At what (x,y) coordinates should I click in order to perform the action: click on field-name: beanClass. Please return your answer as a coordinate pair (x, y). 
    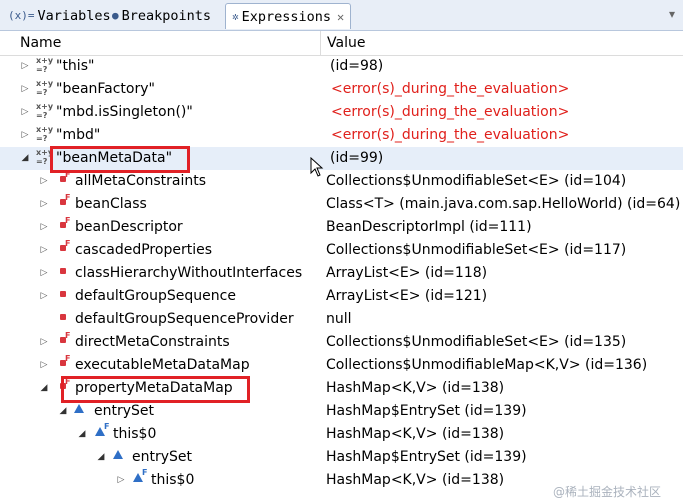
    Looking at the image, I should click on (111, 204).